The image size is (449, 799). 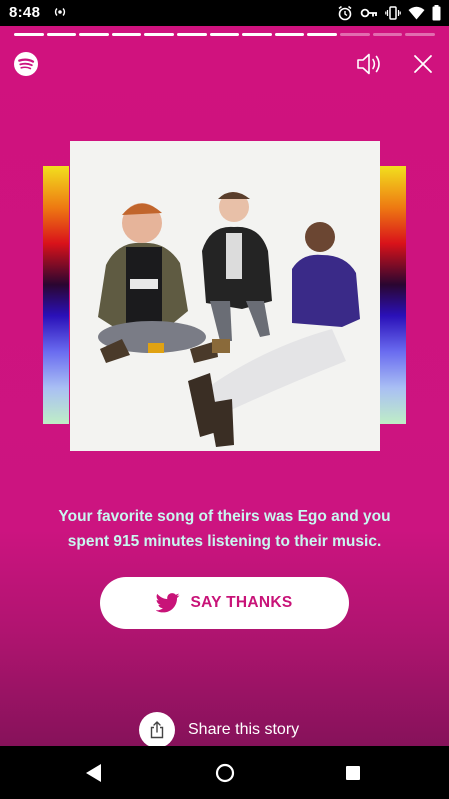 What do you see at coordinates (93, 773) in the screenshot?
I see `back-icon` at bounding box center [93, 773].